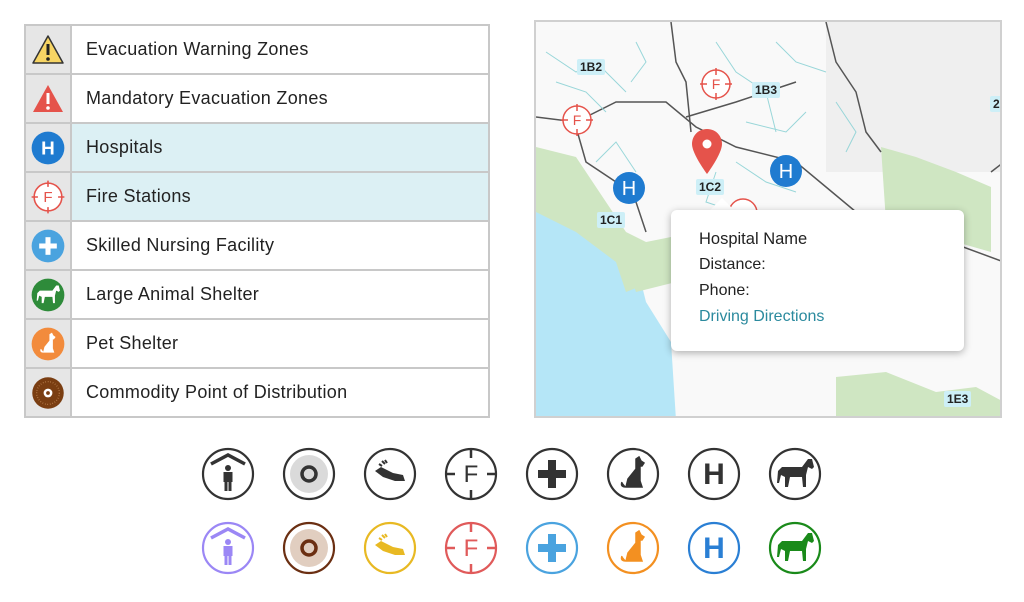 The height and width of the screenshot is (602, 1024). I want to click on legend-item-mandatory-evacuation-zones: Mandatory Evacuation Zones, so click(257, 99).